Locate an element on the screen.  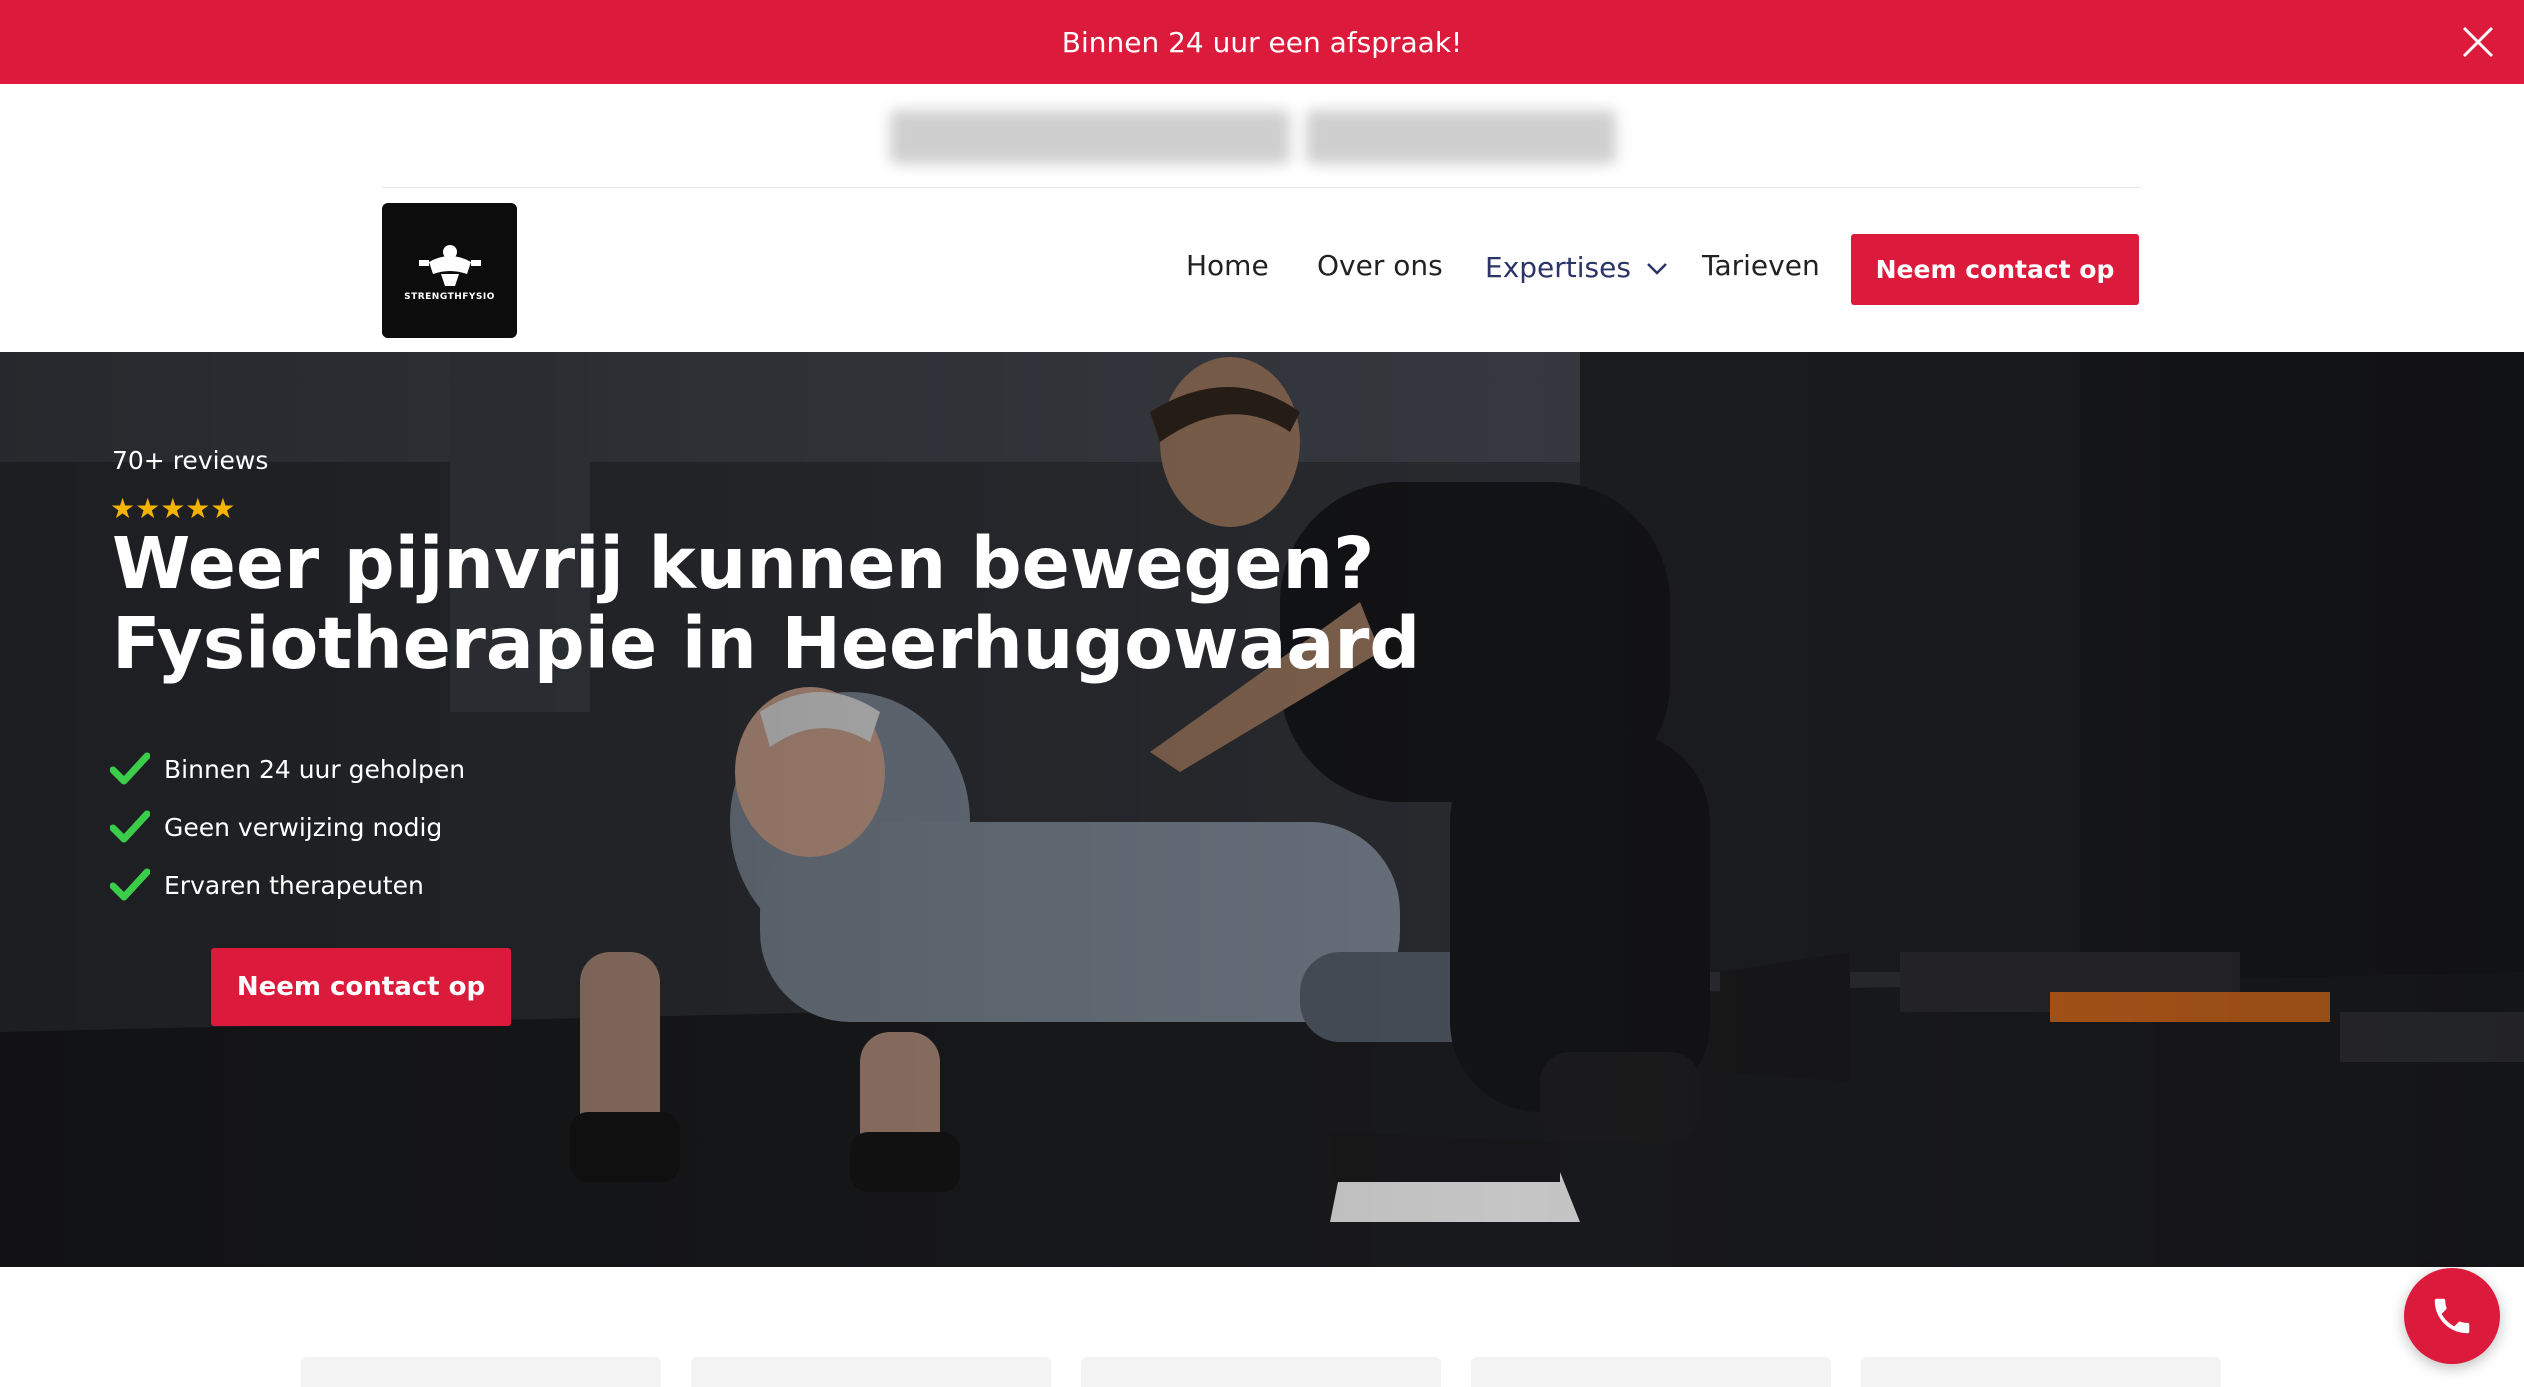
list-item: Ervaren therapeuten is located at coordinates (287, 885).